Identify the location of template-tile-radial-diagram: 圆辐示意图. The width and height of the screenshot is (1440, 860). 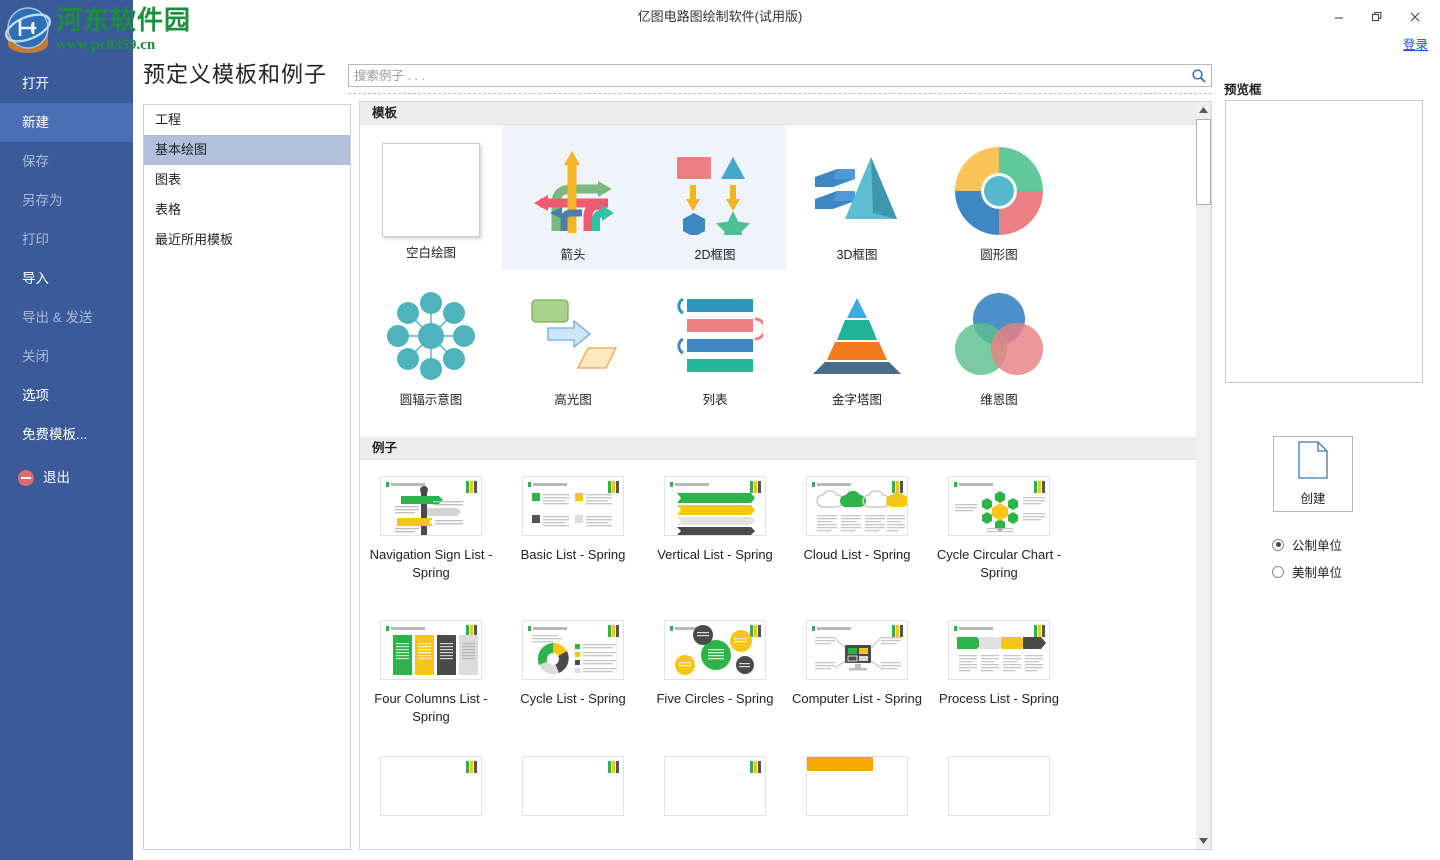
(431, 342).